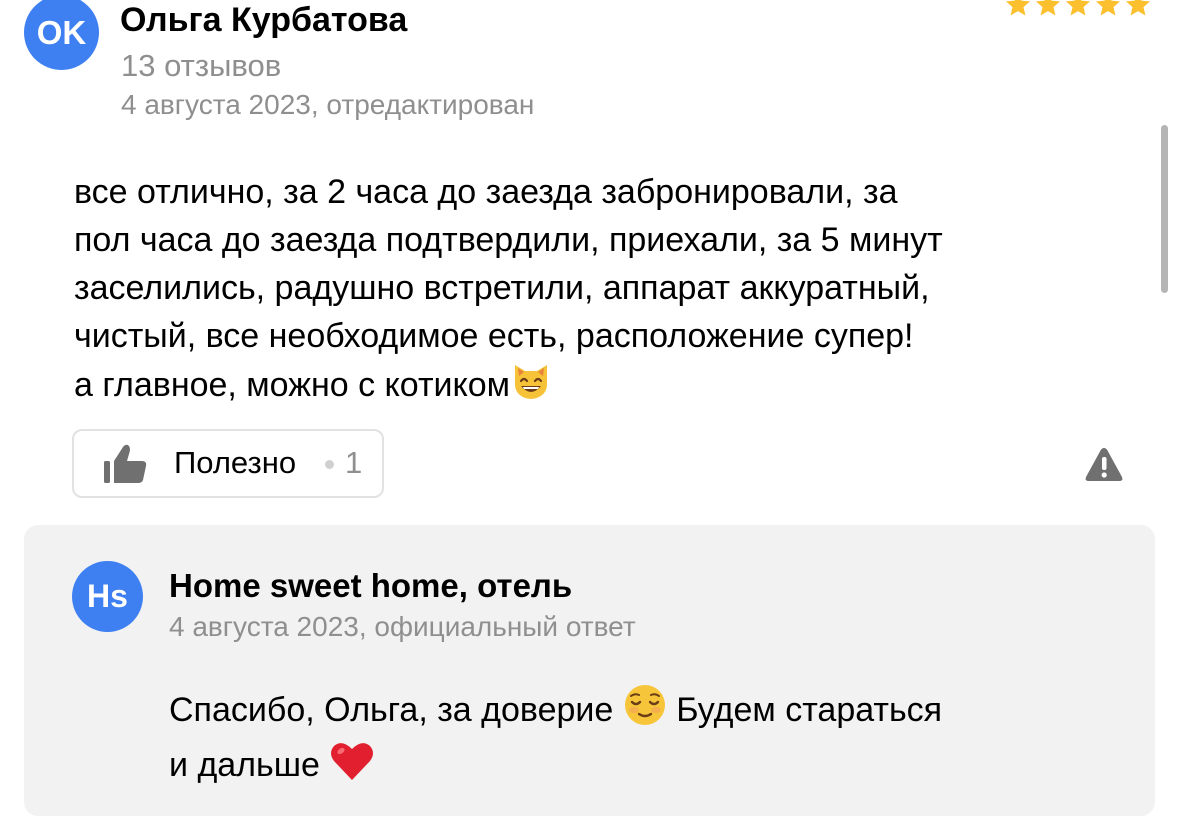  I want to click on helpful-count: 1, so click(354, 462).